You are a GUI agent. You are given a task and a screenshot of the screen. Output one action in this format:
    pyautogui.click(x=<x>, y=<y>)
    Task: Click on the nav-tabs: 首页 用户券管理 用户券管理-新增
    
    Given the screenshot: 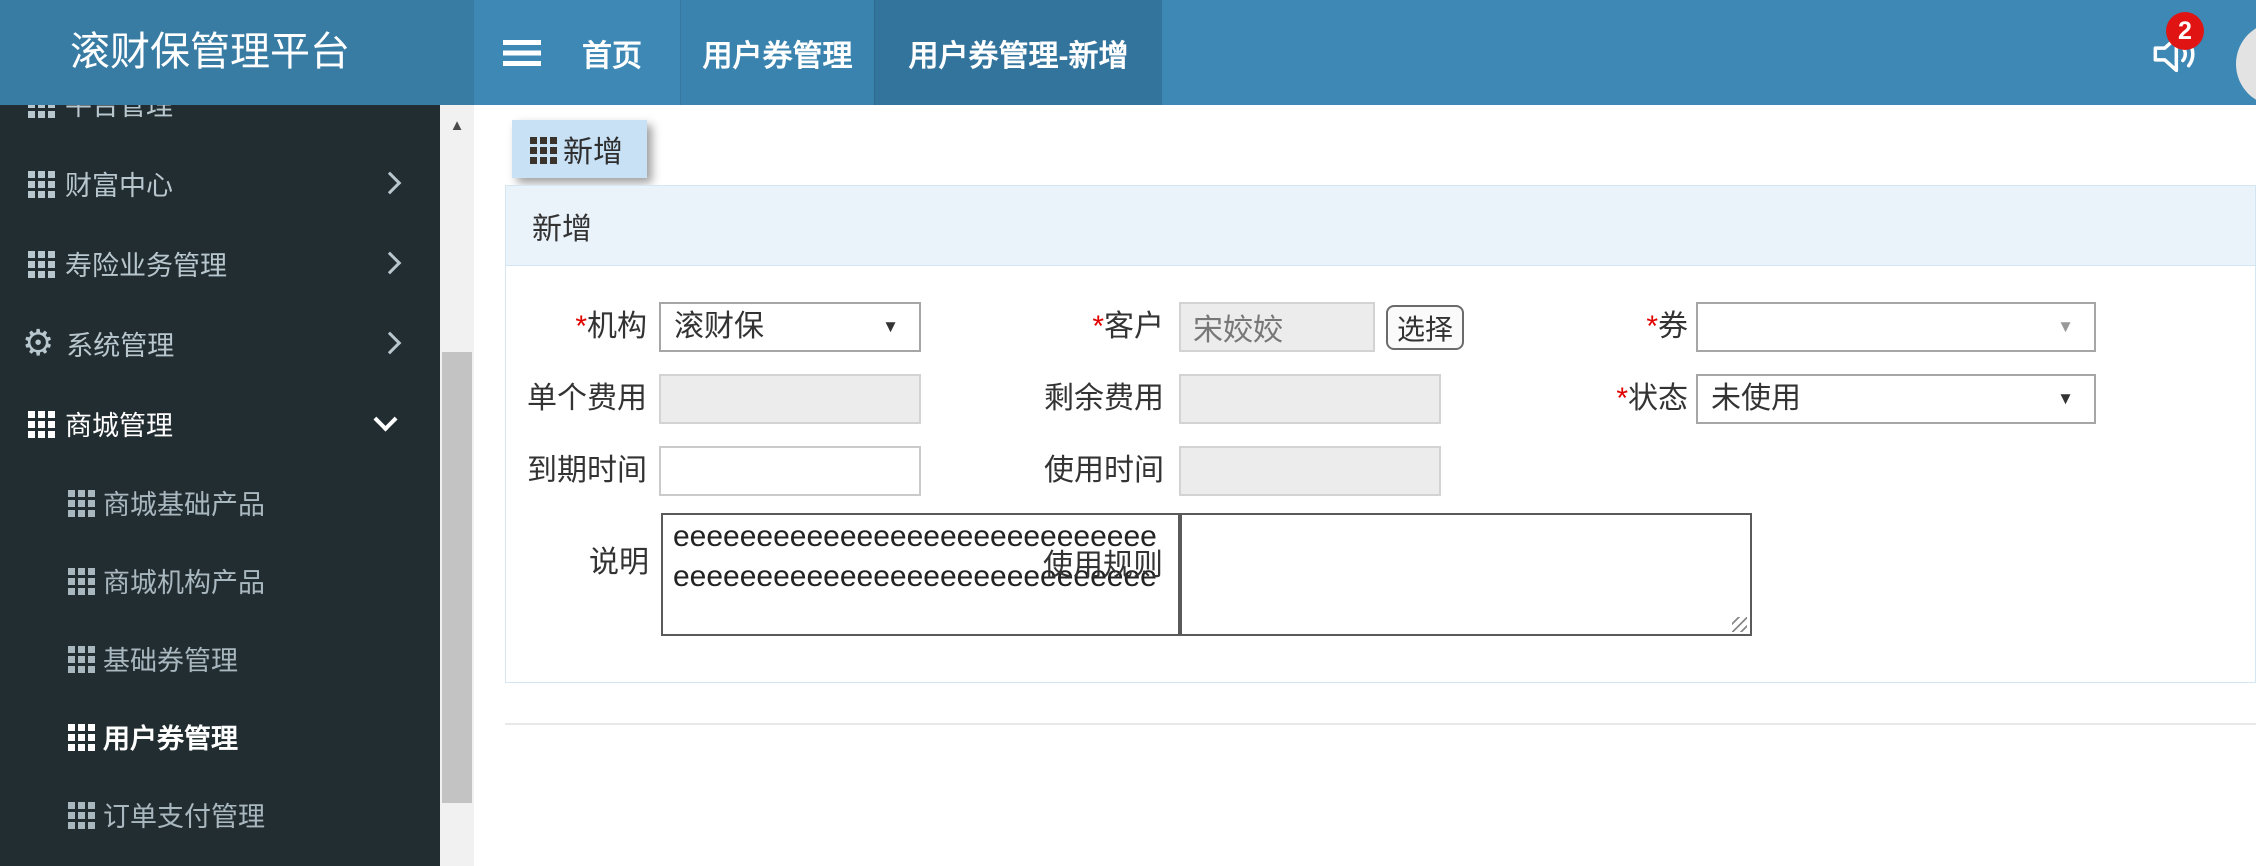 What is the action you would take?
    pyautogui.click(x=853, y=52)
    